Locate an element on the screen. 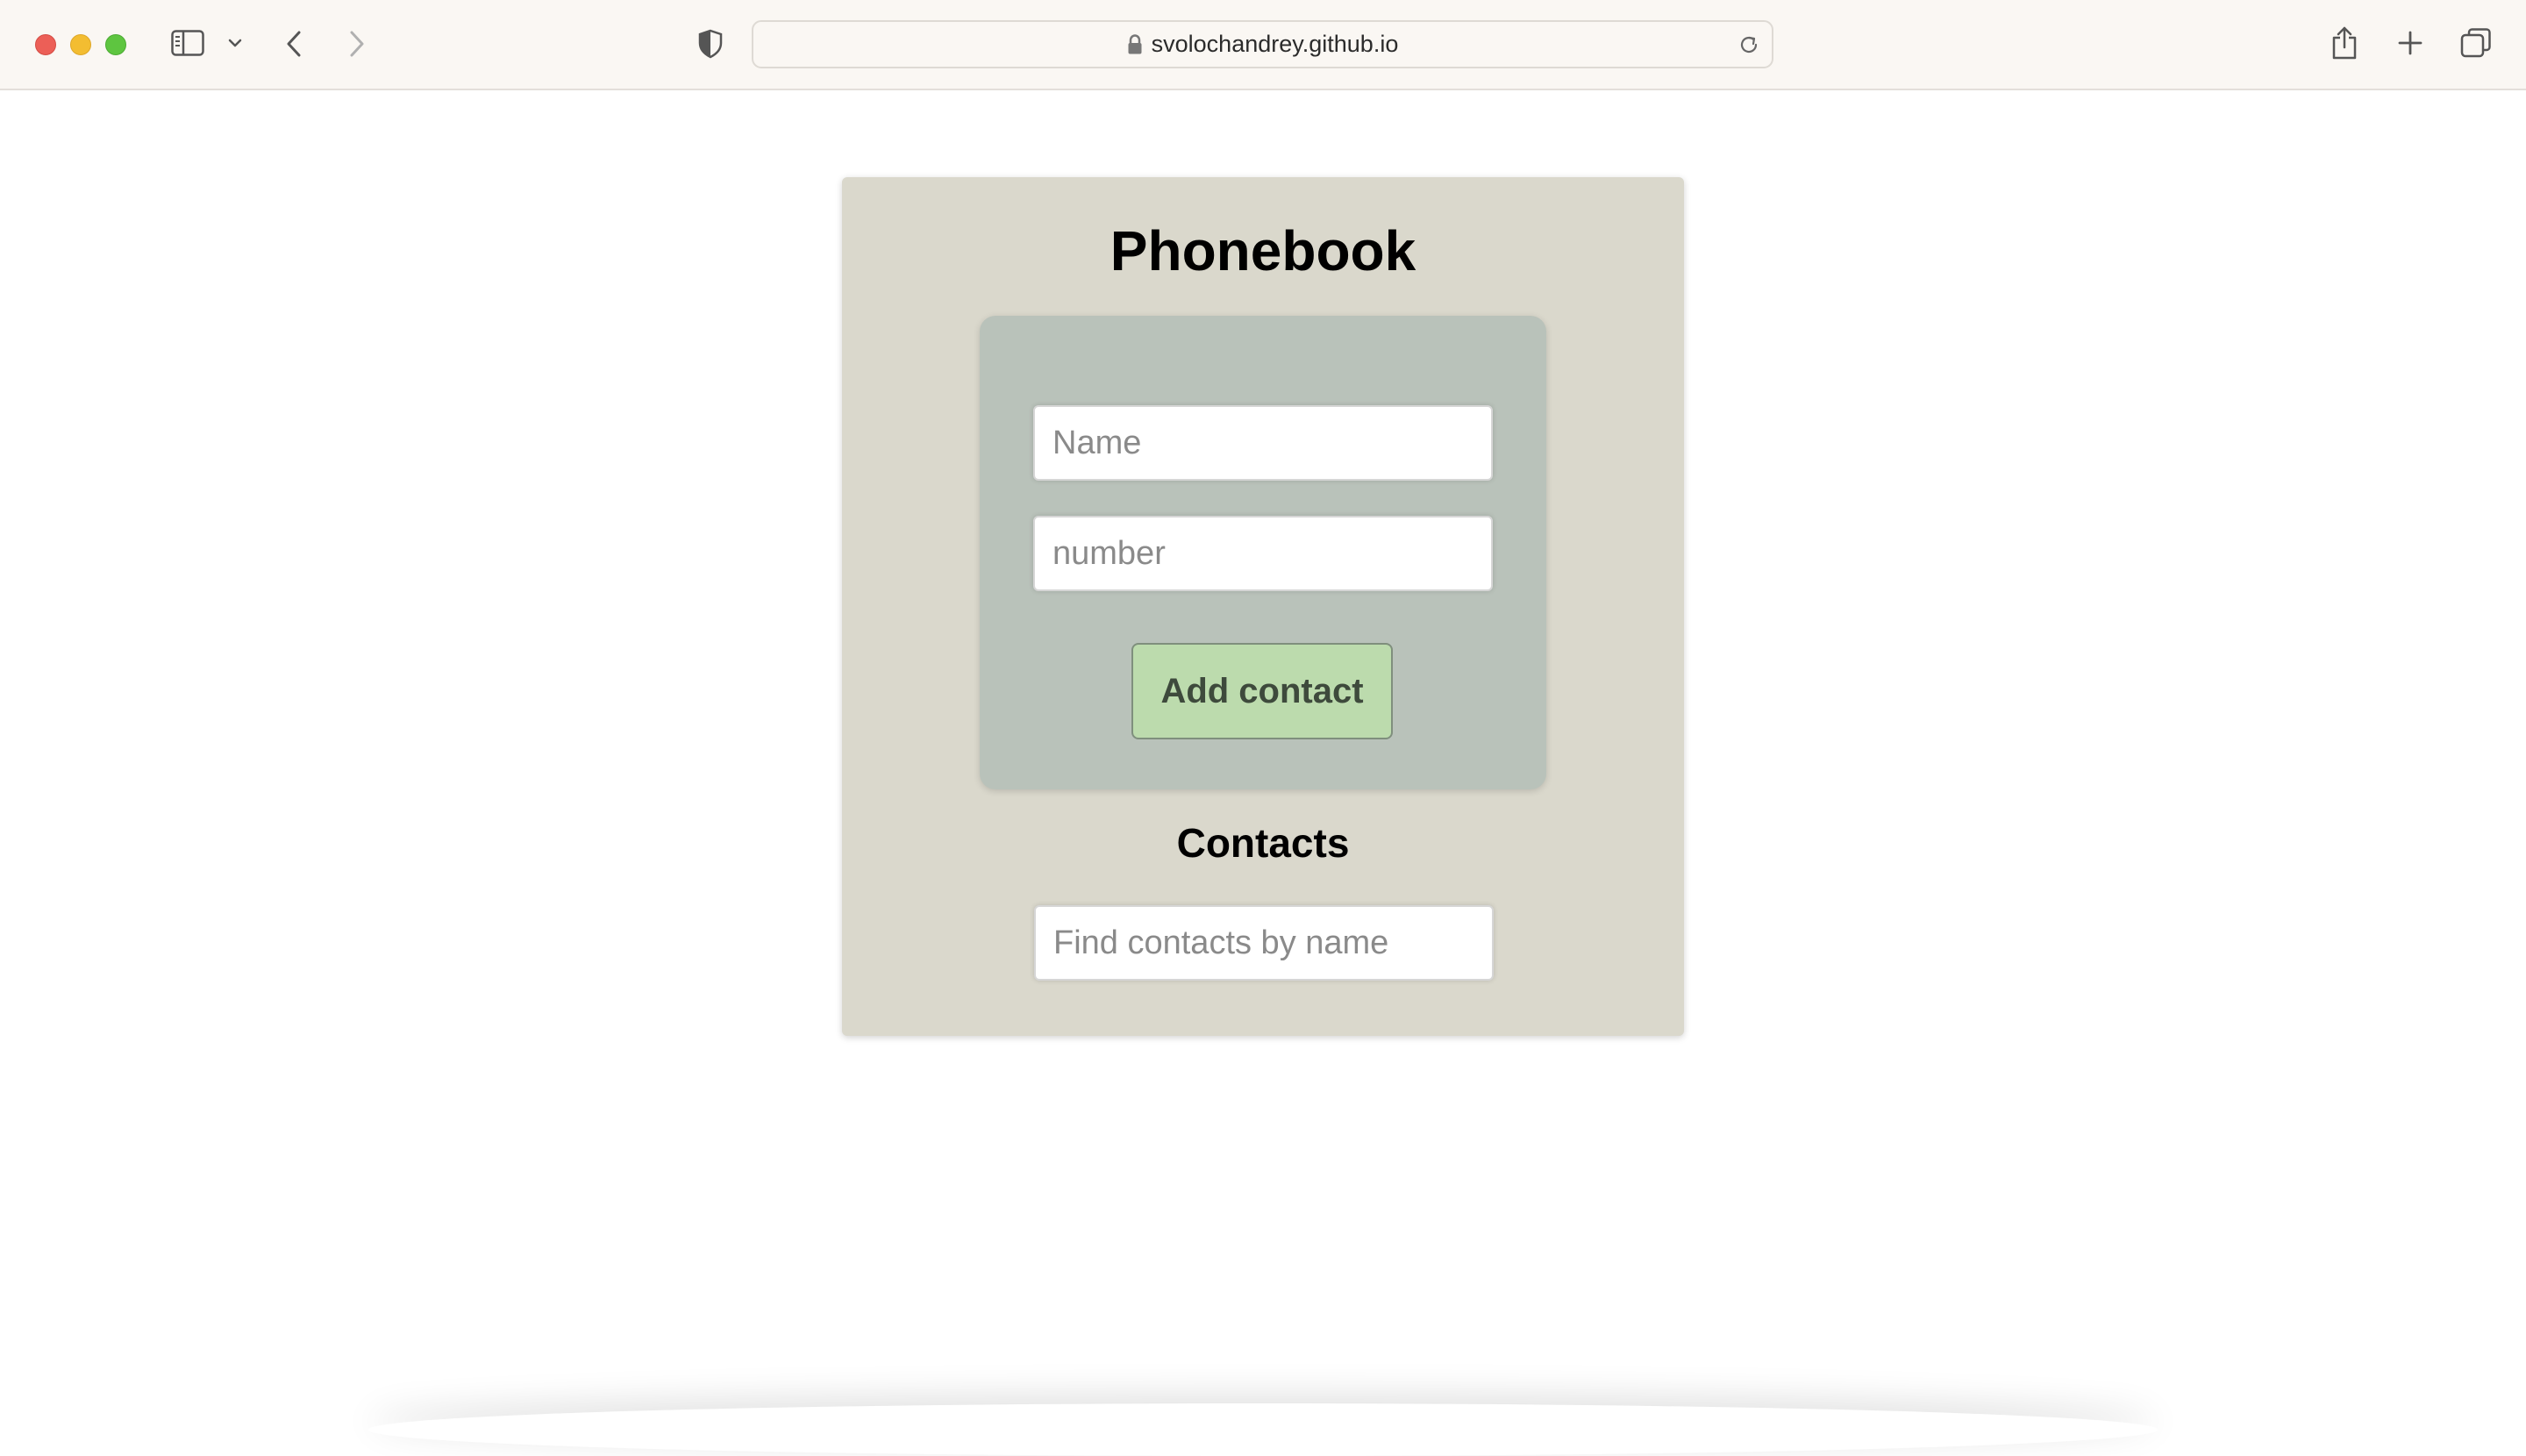 The height and width of the screenshot is (1456, 2526). close-window-button is located at coordinates (45, 44).